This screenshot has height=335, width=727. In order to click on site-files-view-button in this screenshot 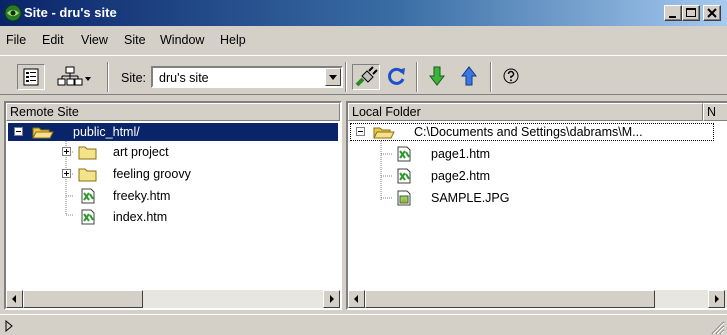, I will do `click(31, 77)`.